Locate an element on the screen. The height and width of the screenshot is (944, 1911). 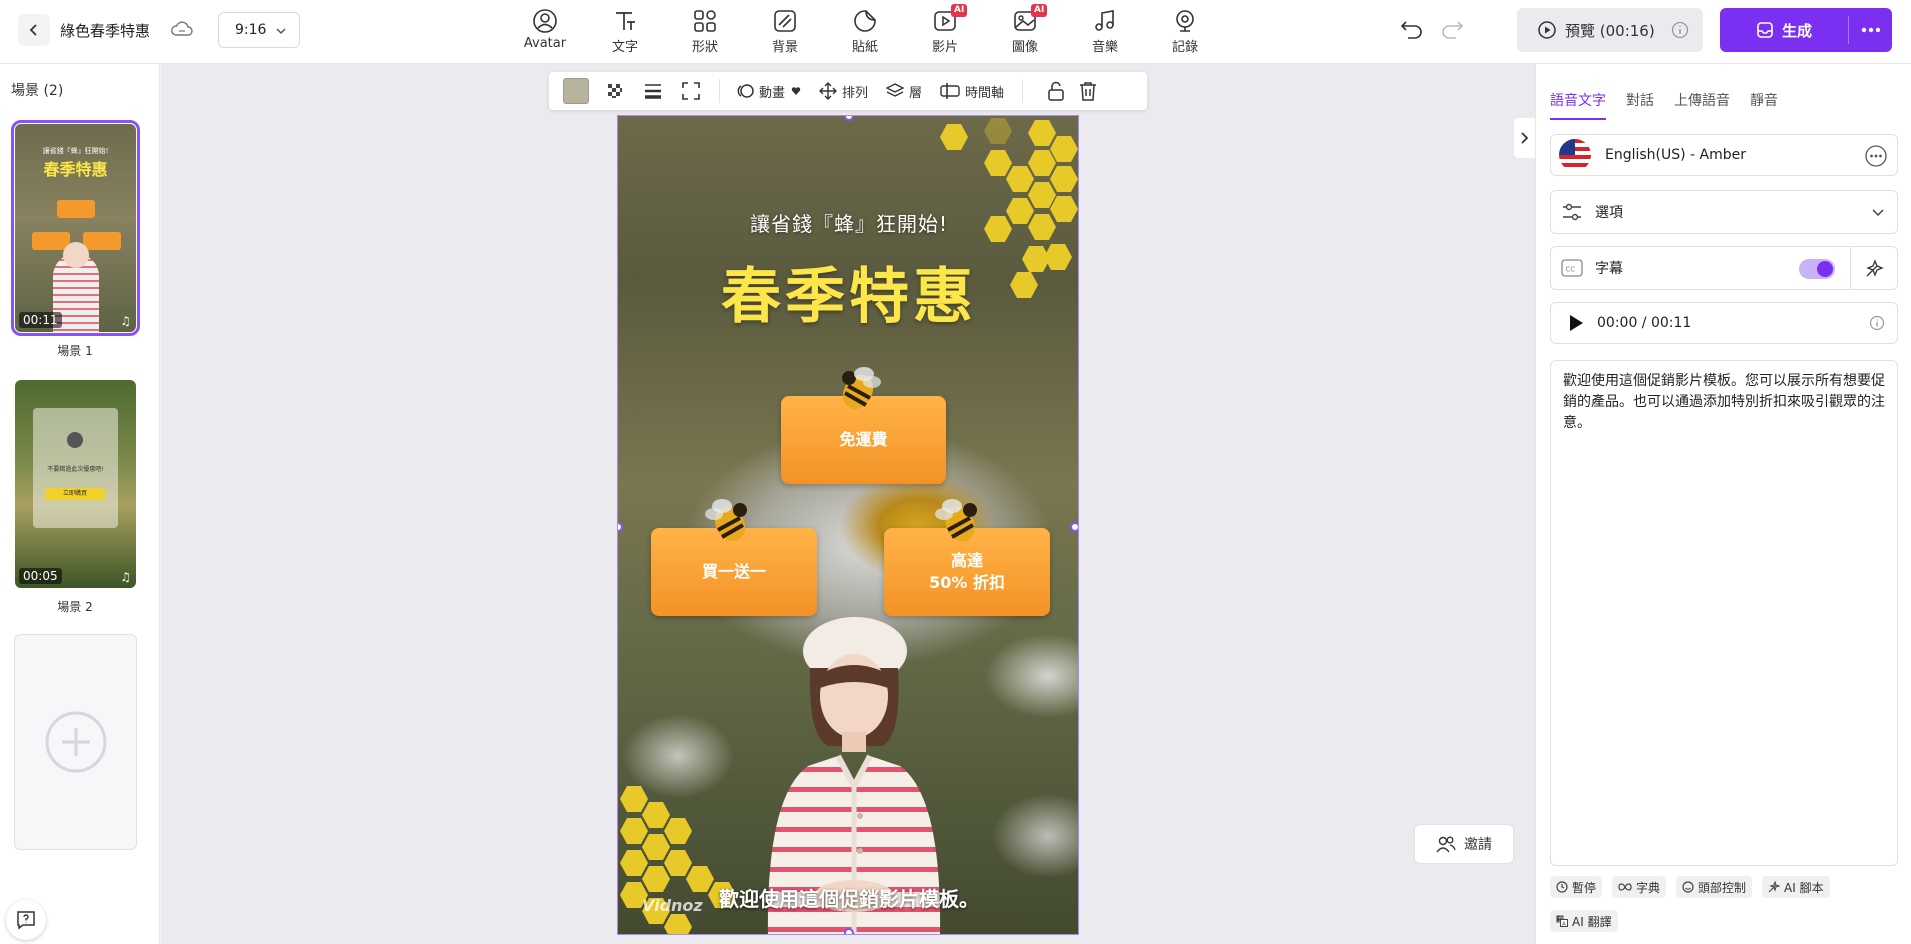
tool-label: 背景 is located at coordinates (784, 47).